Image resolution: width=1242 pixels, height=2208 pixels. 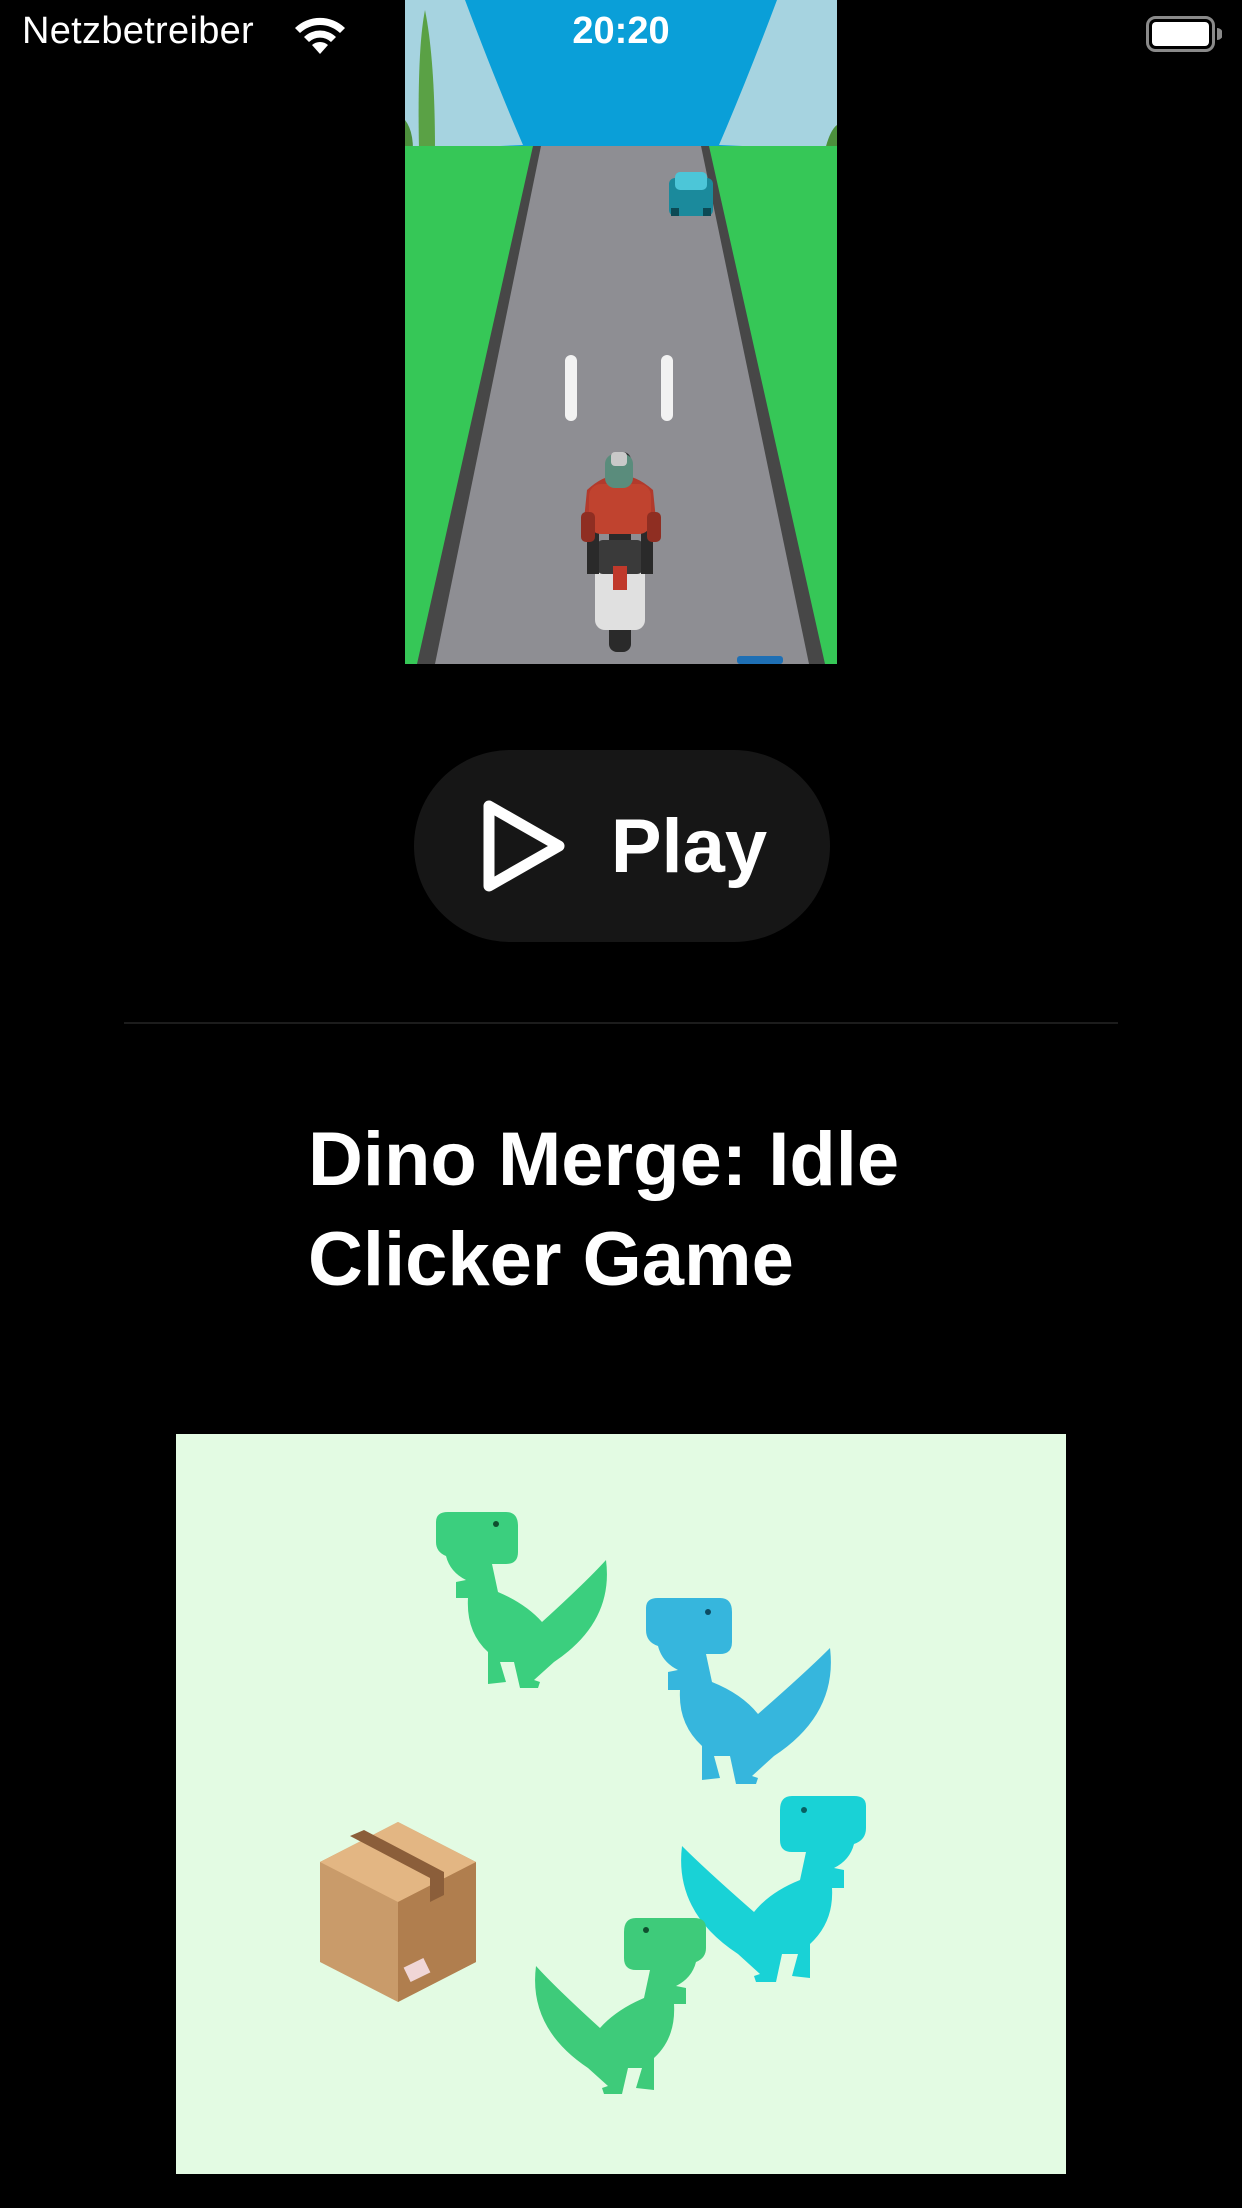 What do you see at coordinates (593, 1803) in the screenshot?
I see `dino-game-image` at bounding box center [593, 1803].